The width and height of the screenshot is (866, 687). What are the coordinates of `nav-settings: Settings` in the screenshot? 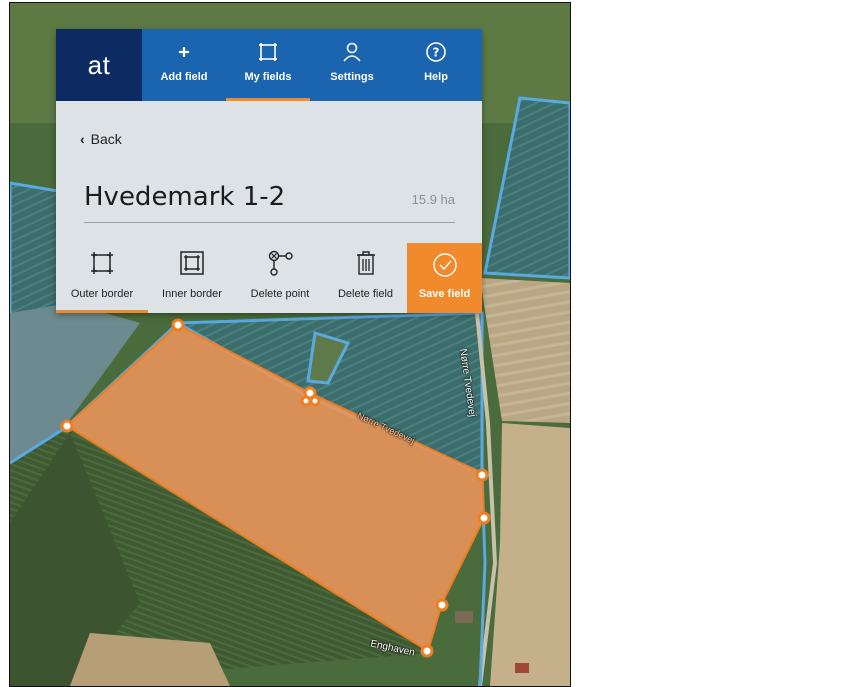 It's located at (352, 65).